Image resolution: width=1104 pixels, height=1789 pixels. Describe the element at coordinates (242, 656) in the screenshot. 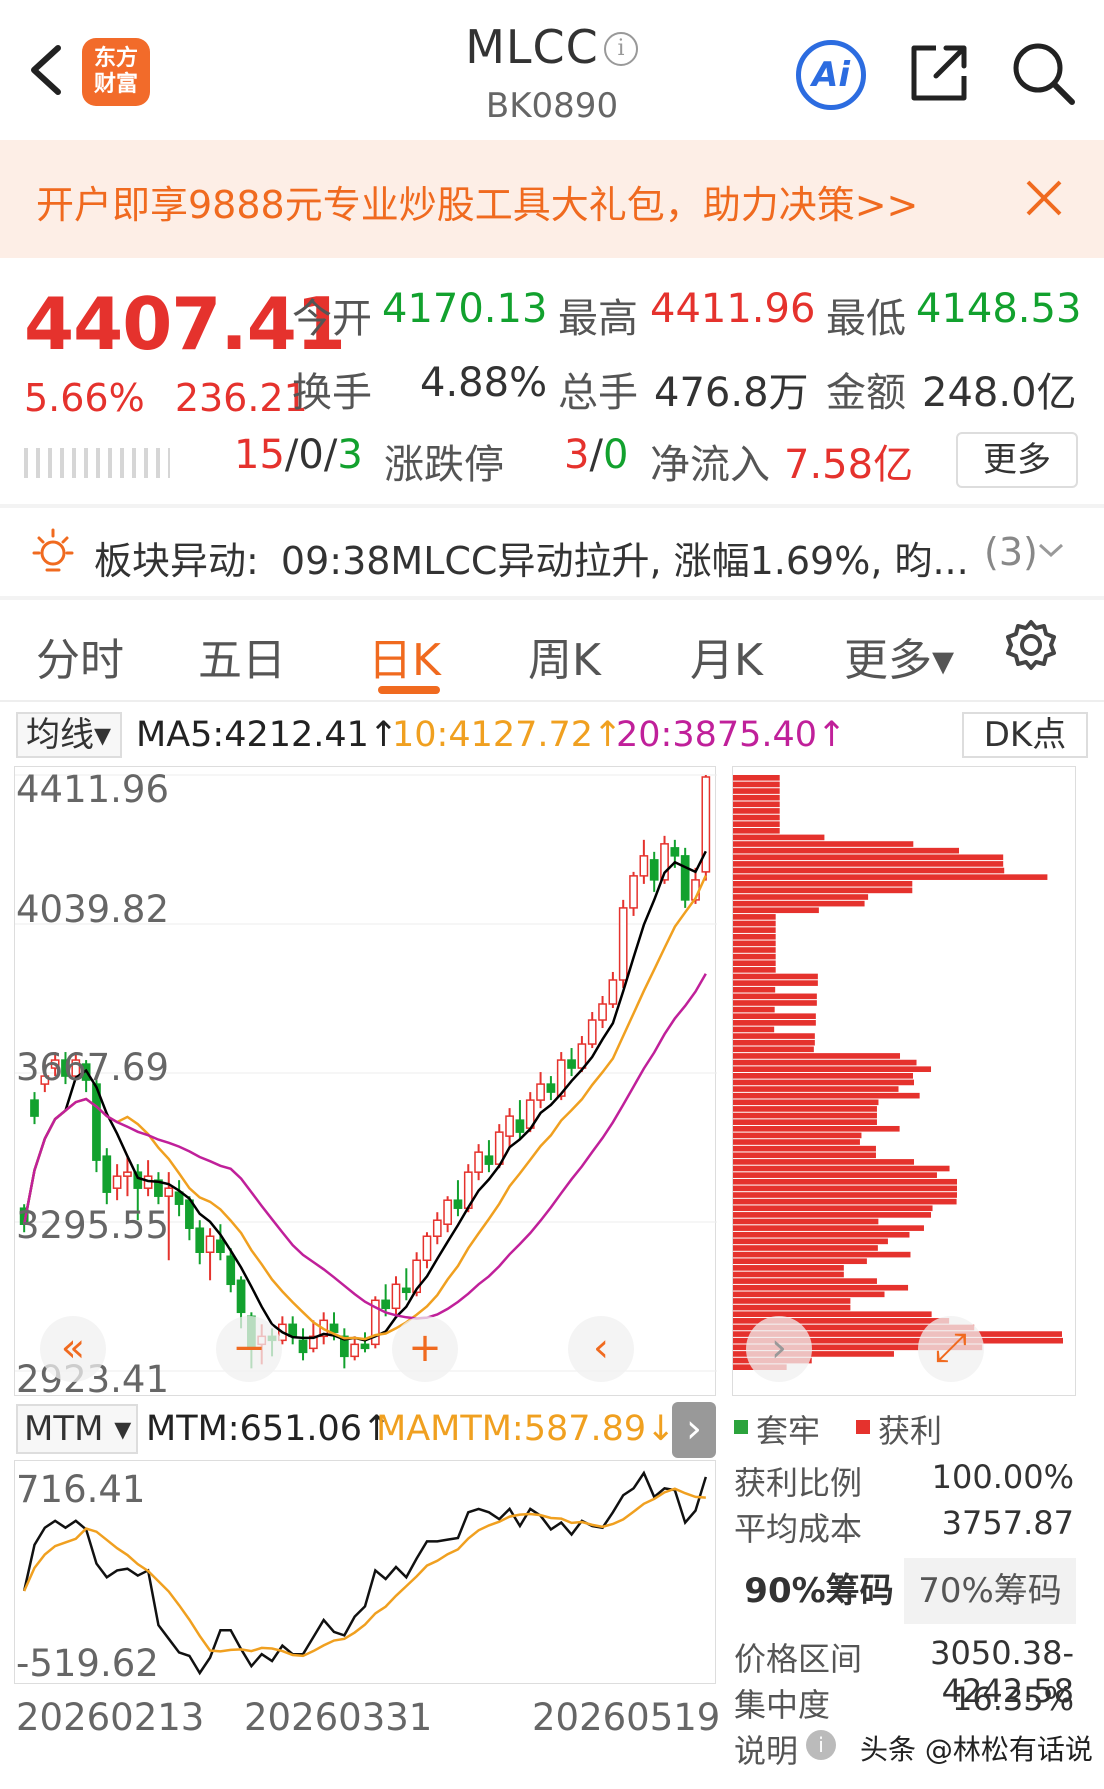

I see `tab-five-day: 五日` at that location.